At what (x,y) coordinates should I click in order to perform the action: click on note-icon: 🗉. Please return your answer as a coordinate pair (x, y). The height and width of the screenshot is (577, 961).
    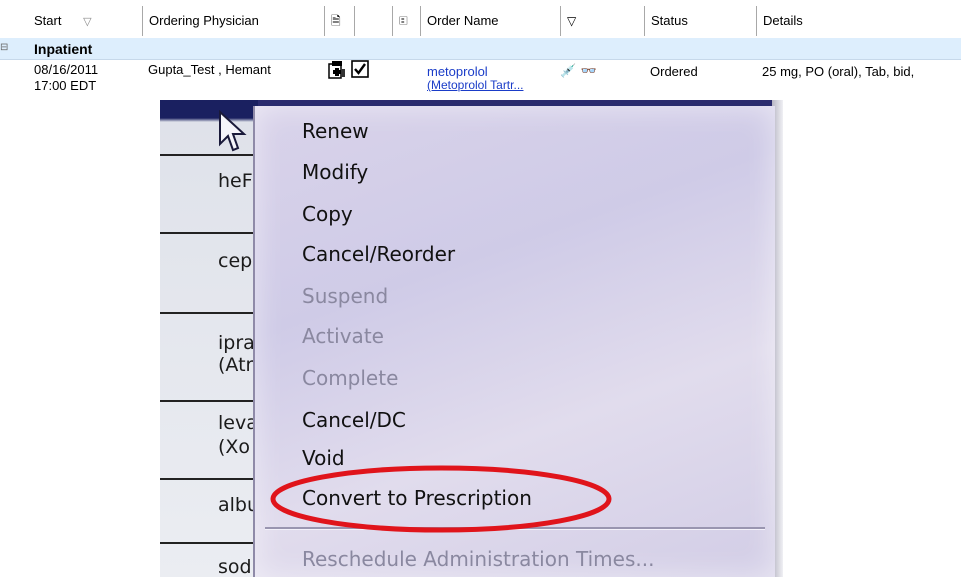
    Looking at the image, I should click on (403, 21).